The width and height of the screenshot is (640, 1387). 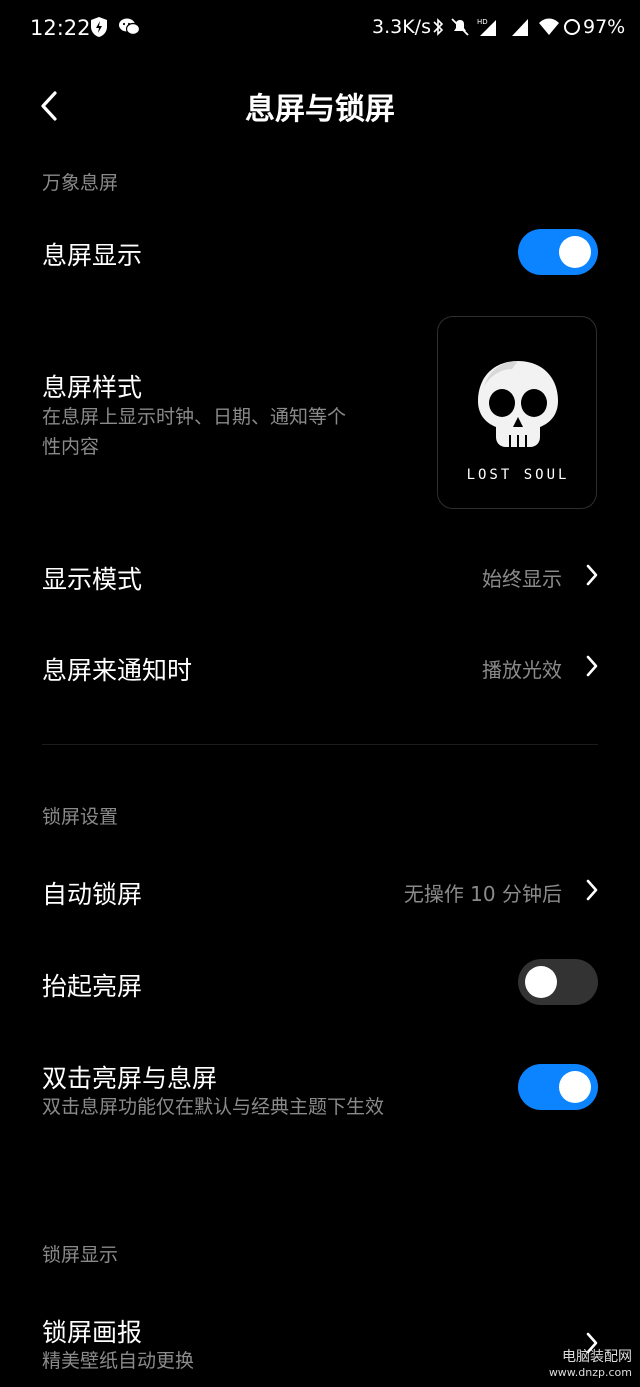 I want to click on watermark: 电脑装配网 www.dnzp.com, so click(x=590, y=1365).